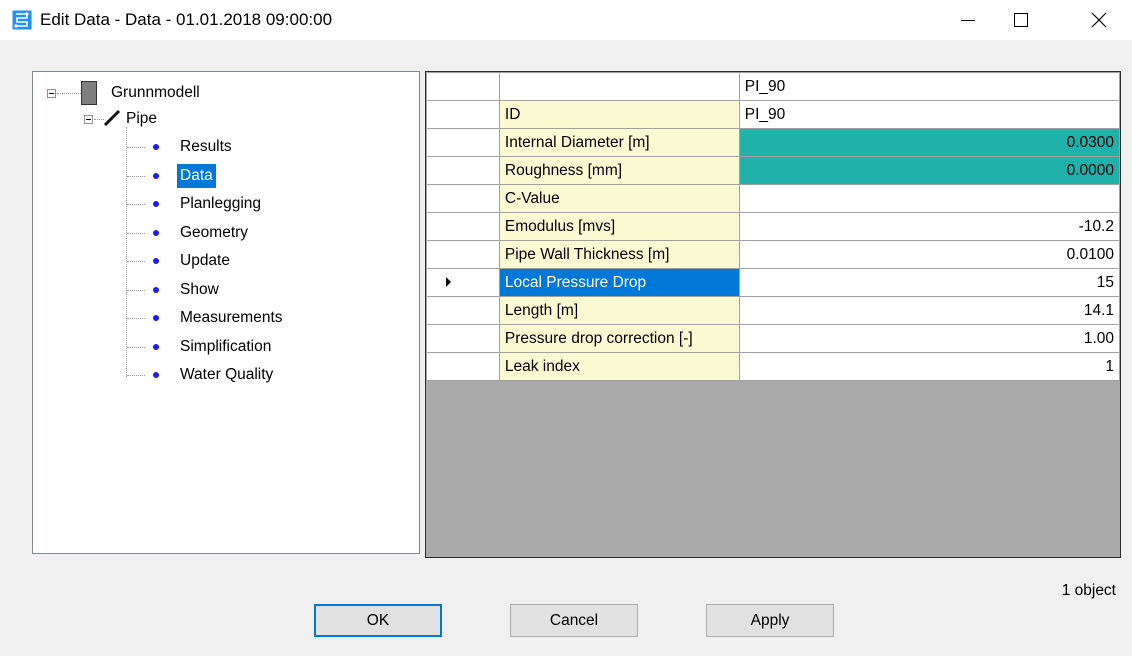 The height and width of the screenshot is (656, 1132). What do you see at coordinates (226, 346) in the screenshot?
I see `tree-item-label: Simplification` at bounding box center [226, 346].